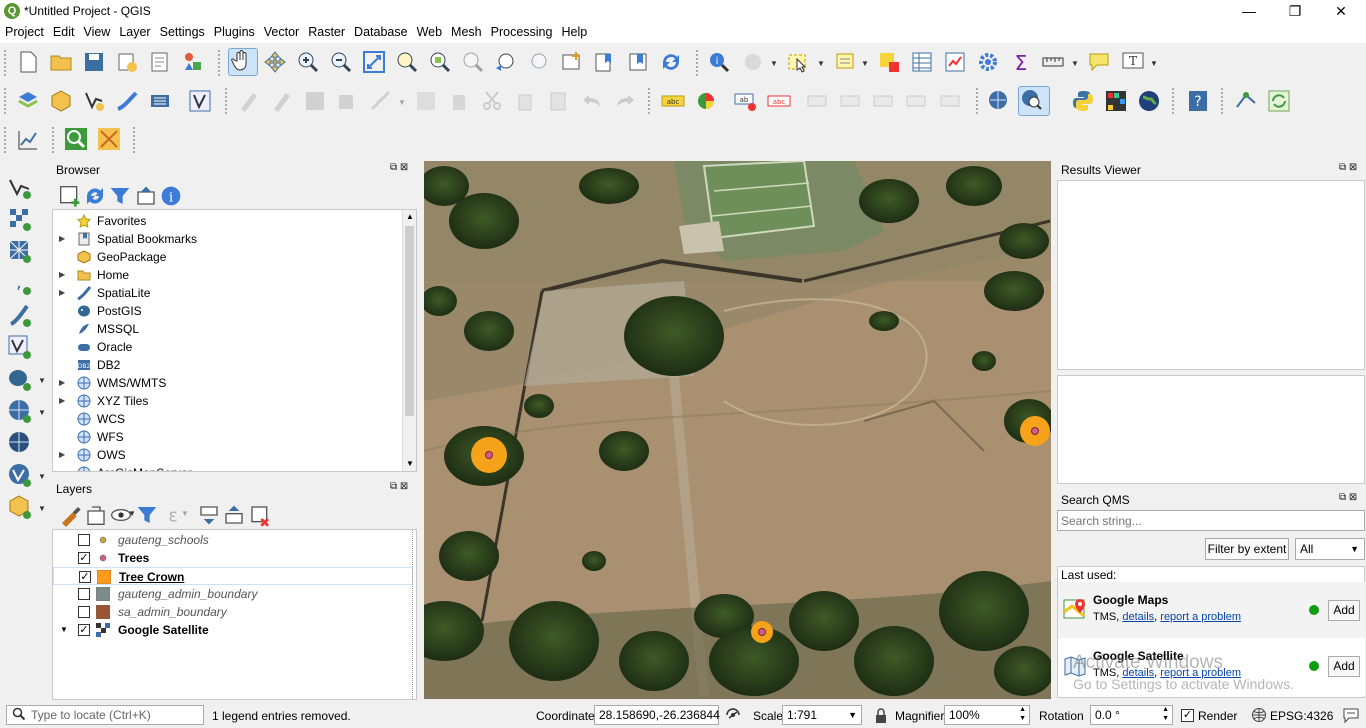  Describe the element at coordinates (988, 62) in the screenshot. I see `processing-toolbox-icon` at that location.